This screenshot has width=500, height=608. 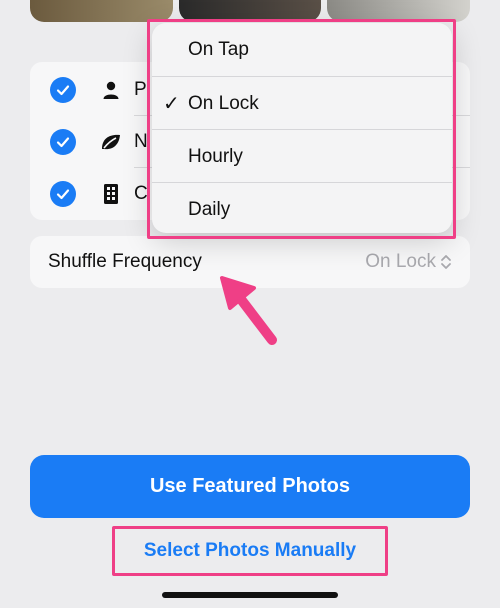 What do you see at coordinates (223, 103) in the screenshot?
I see `menu-item-label: On Lock` at bounding box center [223, 103].